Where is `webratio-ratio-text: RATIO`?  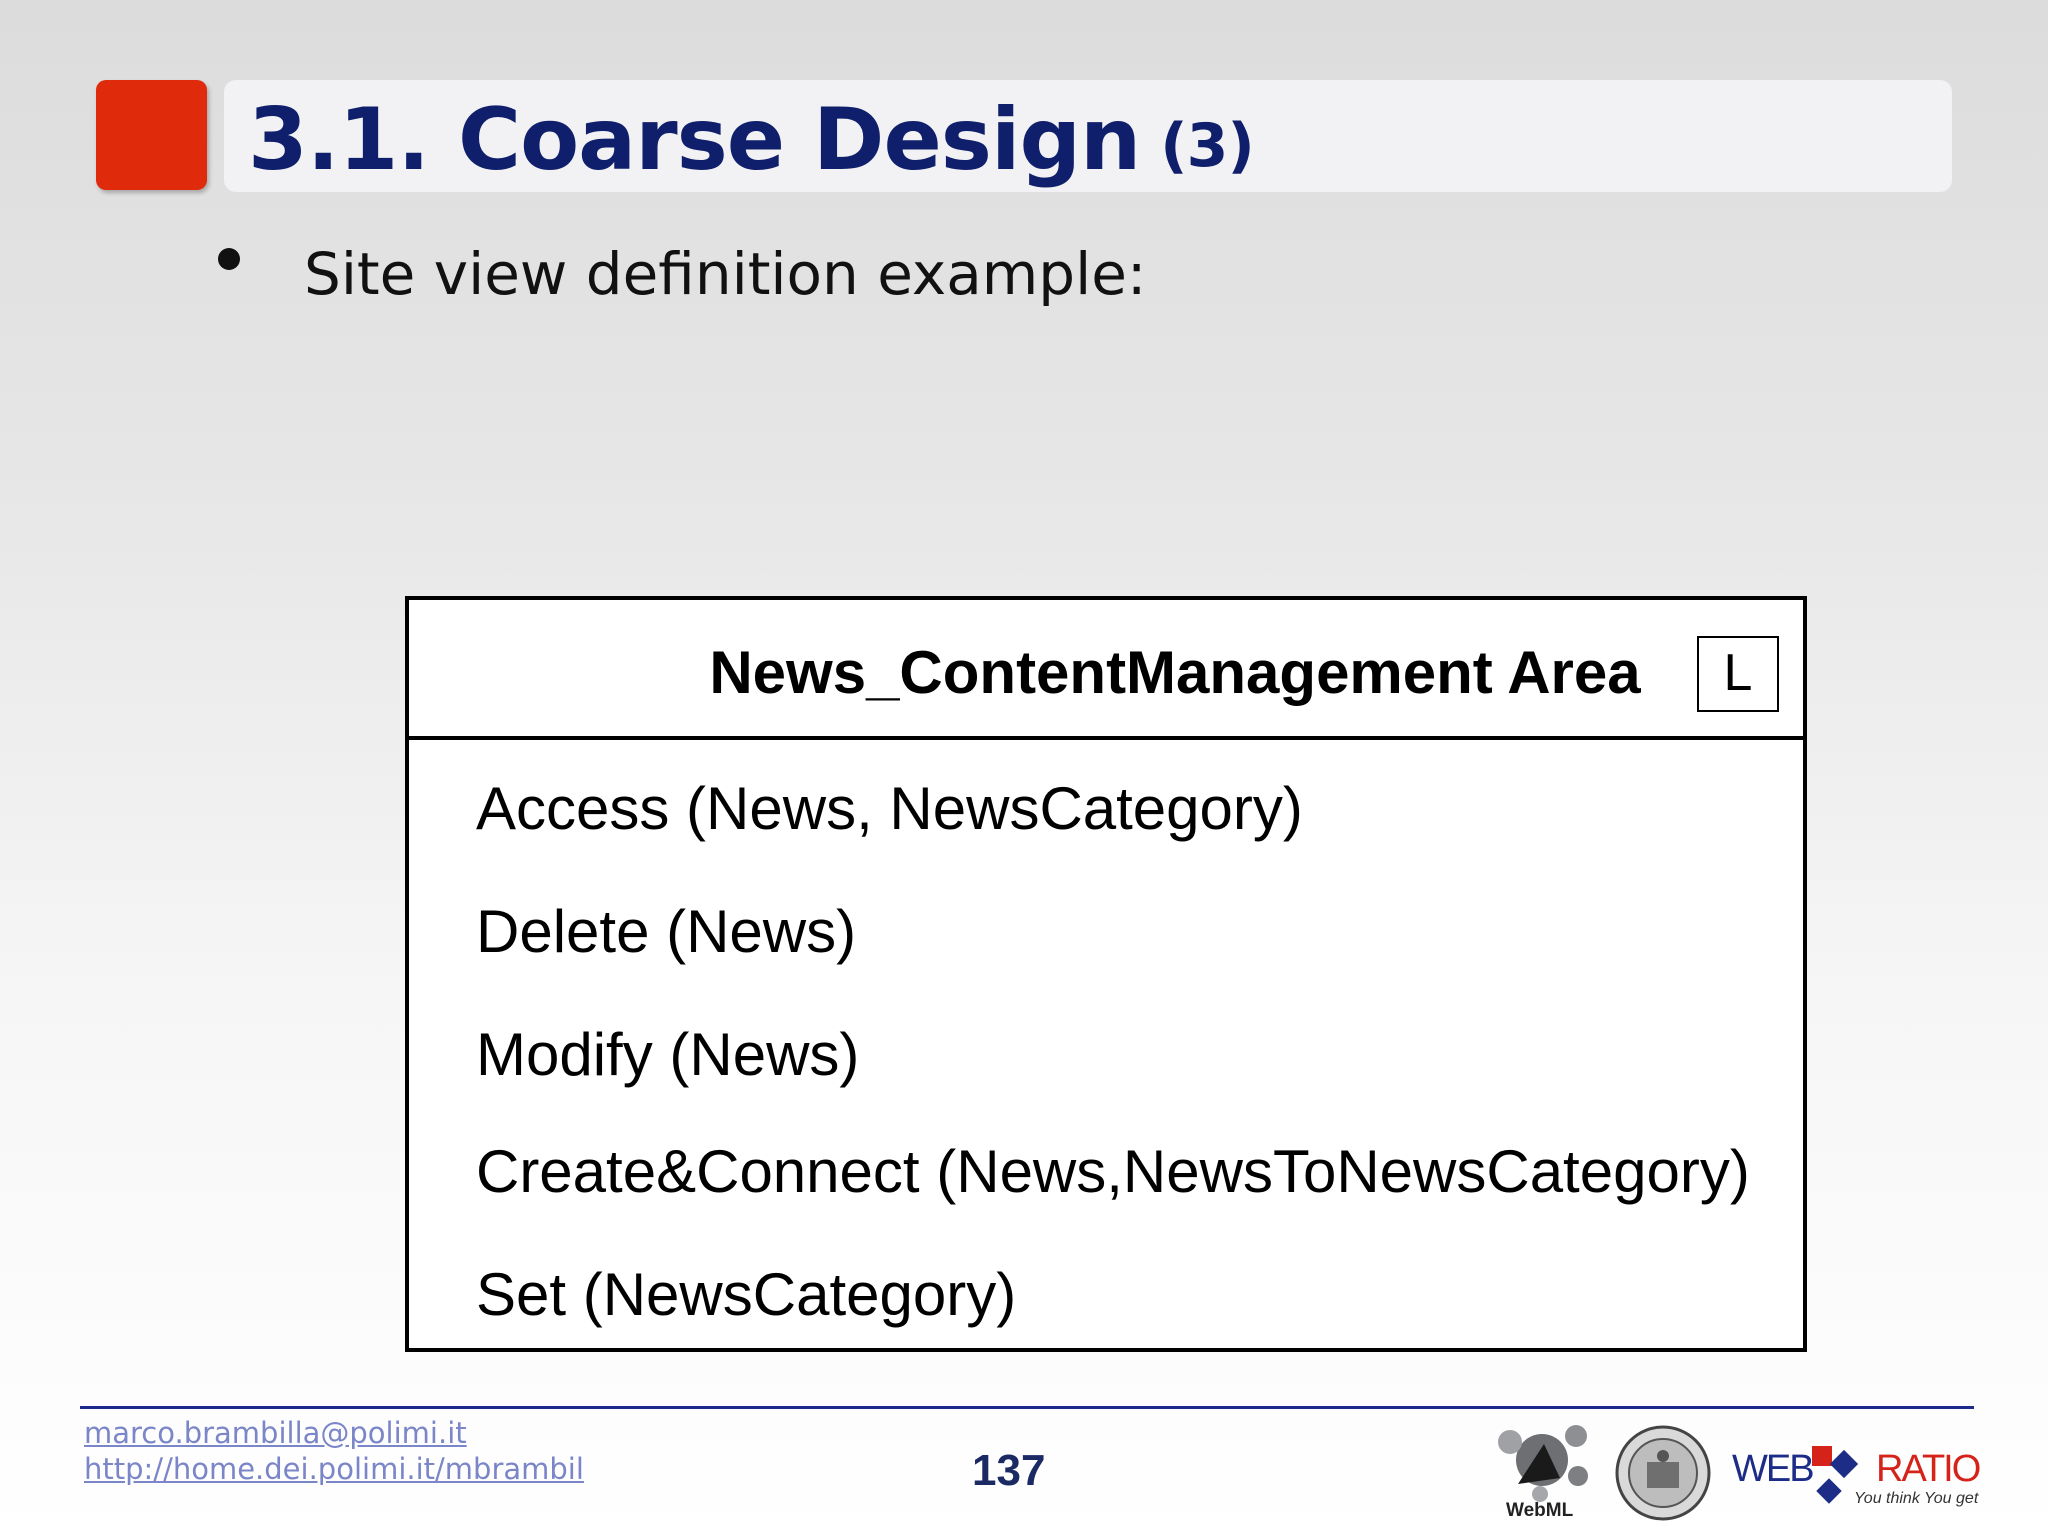
webratio-ratio-text: RATIO is located at coordinates (1928, 1469).